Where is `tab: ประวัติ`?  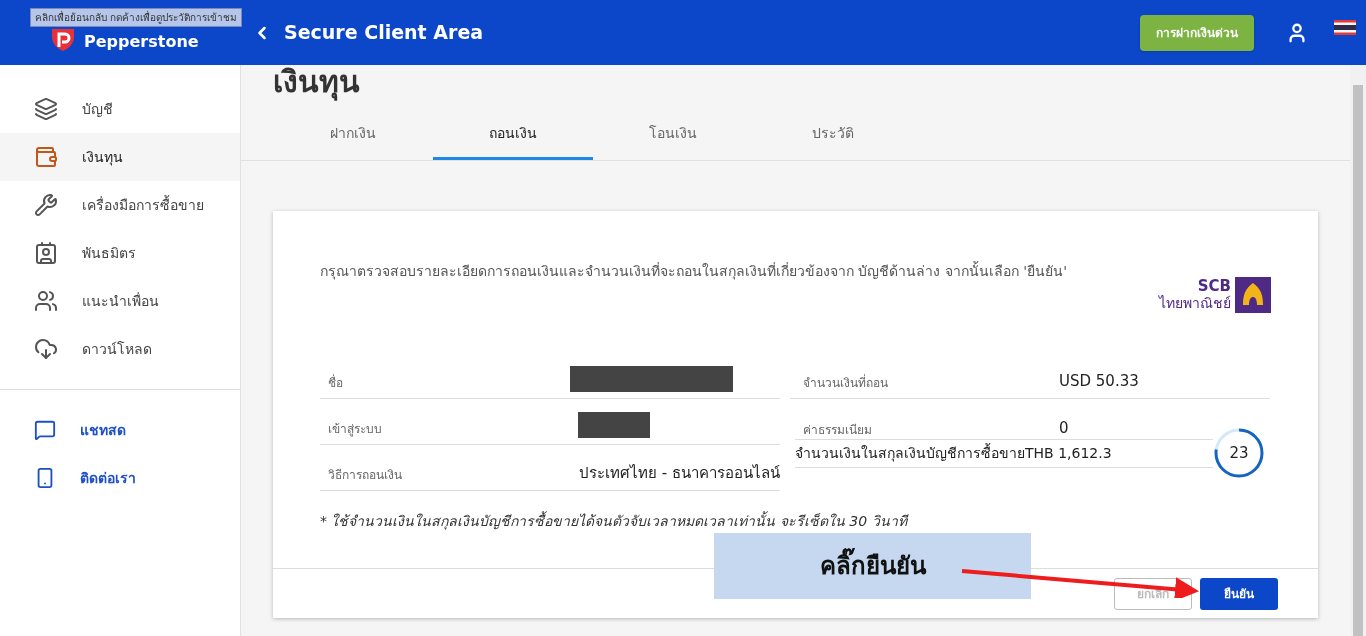 tab: ประวัติ is located at coordinates (833, 134).